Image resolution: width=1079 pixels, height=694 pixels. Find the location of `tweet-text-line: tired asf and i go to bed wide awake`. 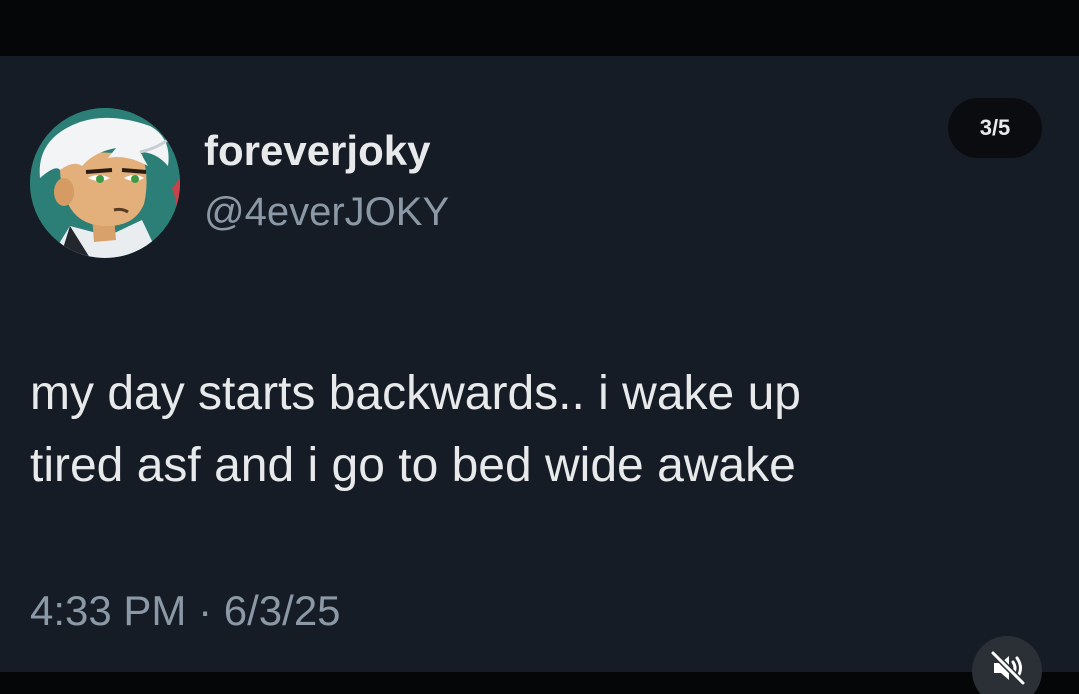

tweet-text-line: tired asf and i go to bed wide awake is located at coordinates (413, 465).